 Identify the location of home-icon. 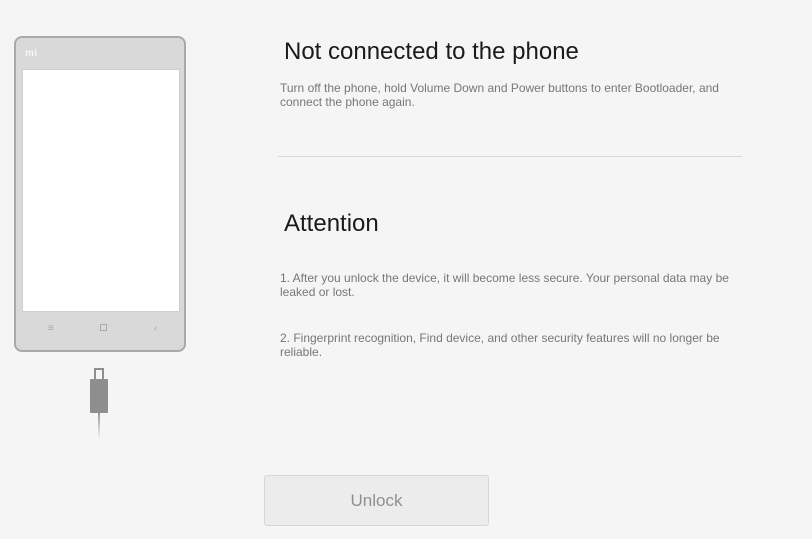
(103, 329).